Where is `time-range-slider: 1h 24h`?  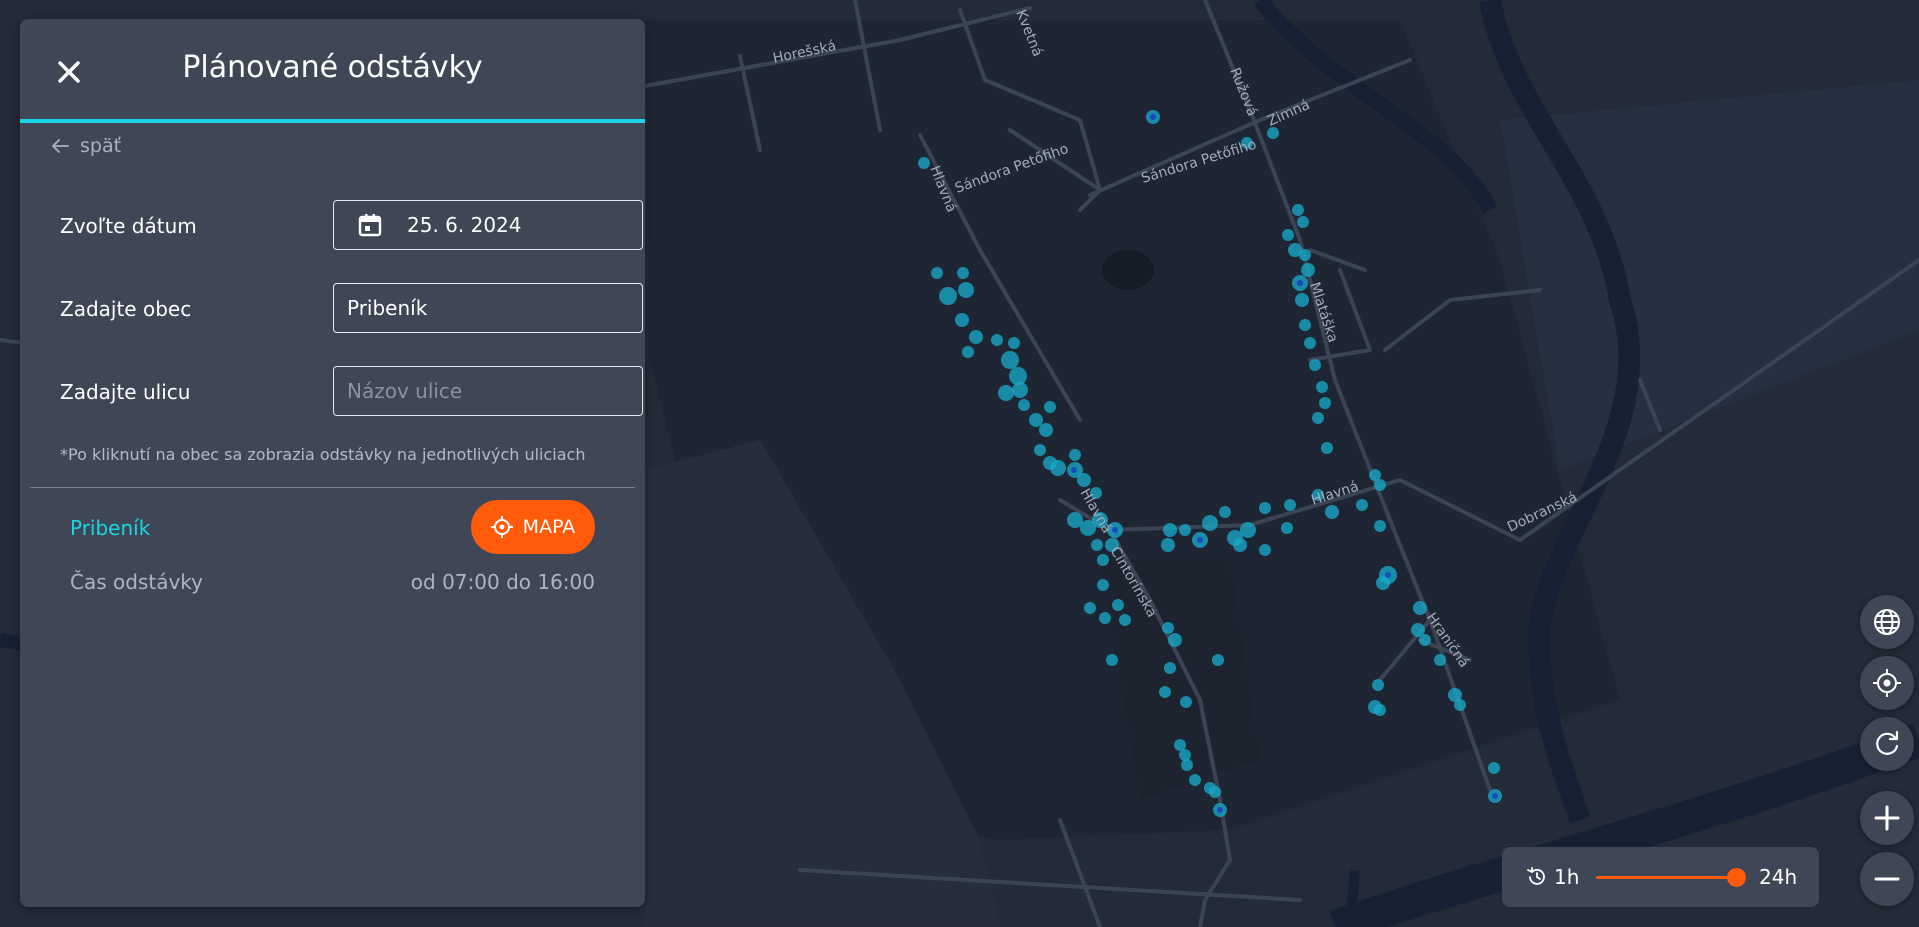 time-range-slider: 1h 24h is located at coordinates (1660, 877).